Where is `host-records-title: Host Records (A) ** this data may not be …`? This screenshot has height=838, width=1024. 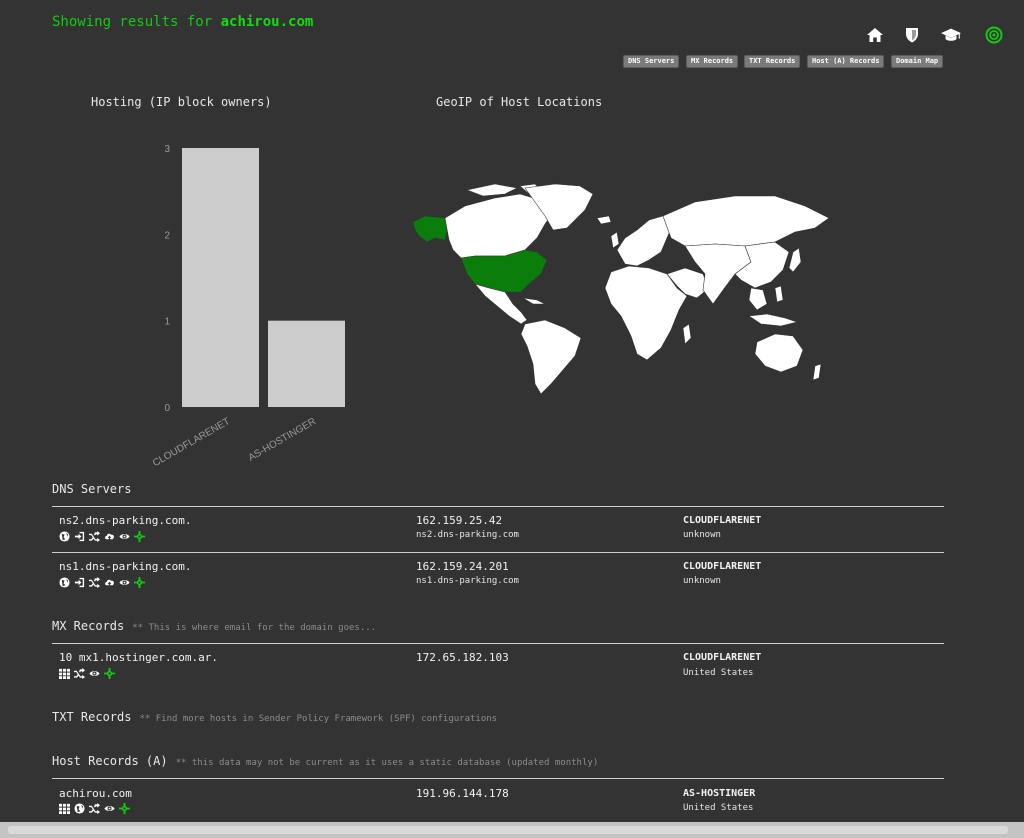
host-records-title: Host Records (A) ** this data may not be … is located at coordinates (325, 761).